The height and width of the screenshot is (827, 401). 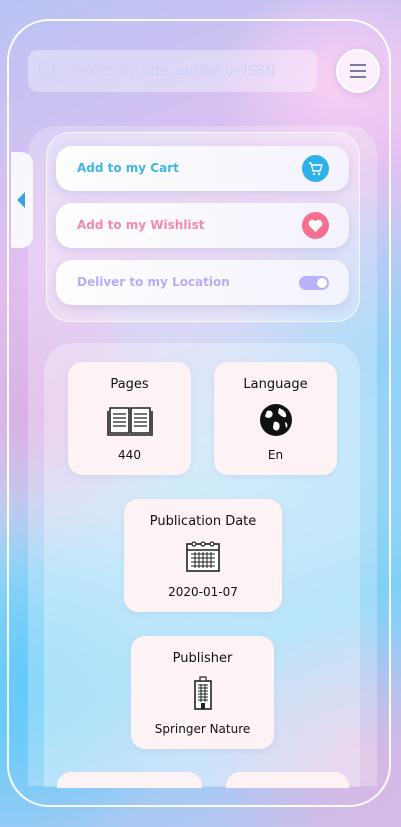 I want to click on detail-tile-publication-date: Publication Date 2020-01-07, so click(x=203, y=555).